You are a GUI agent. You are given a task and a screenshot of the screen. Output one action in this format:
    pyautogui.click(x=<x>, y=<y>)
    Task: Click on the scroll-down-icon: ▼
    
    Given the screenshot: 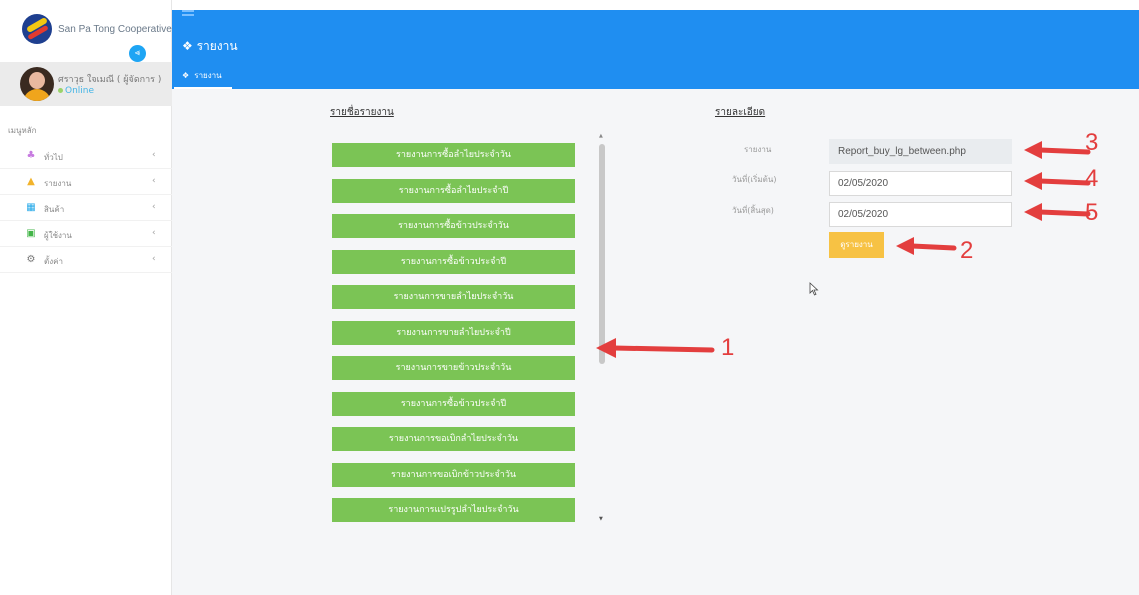 What is the action you would take?
    pyautogui.click(x=601, y=519)
    